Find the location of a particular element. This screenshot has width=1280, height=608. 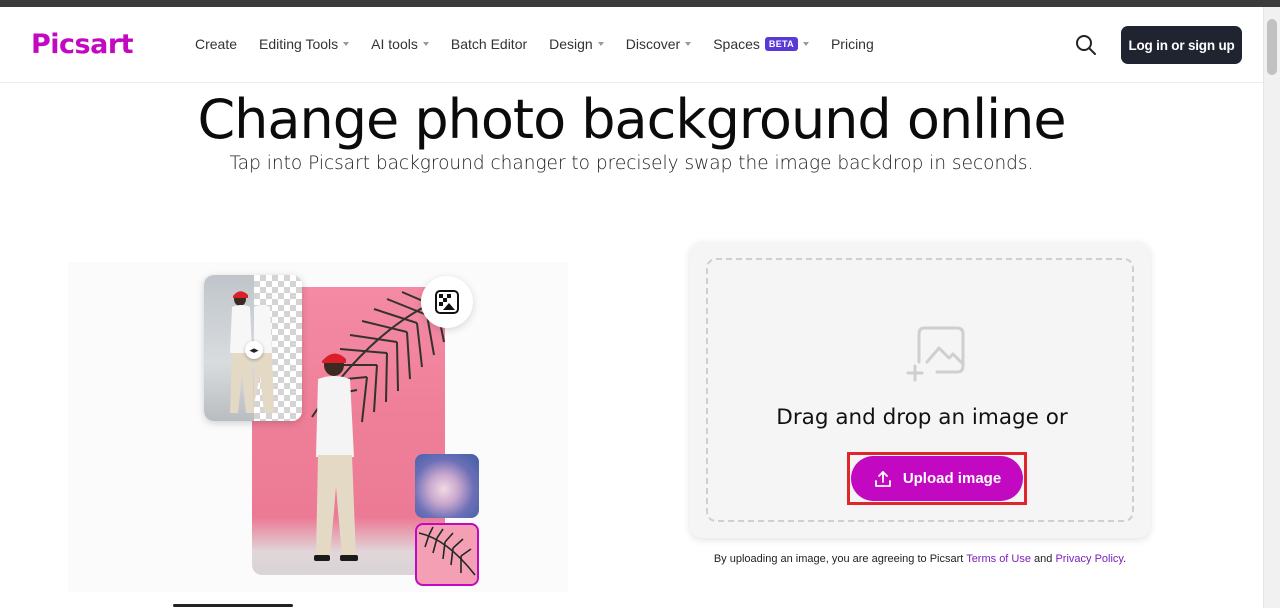

nav-item-create: Create is located at coordinates (216, 44).